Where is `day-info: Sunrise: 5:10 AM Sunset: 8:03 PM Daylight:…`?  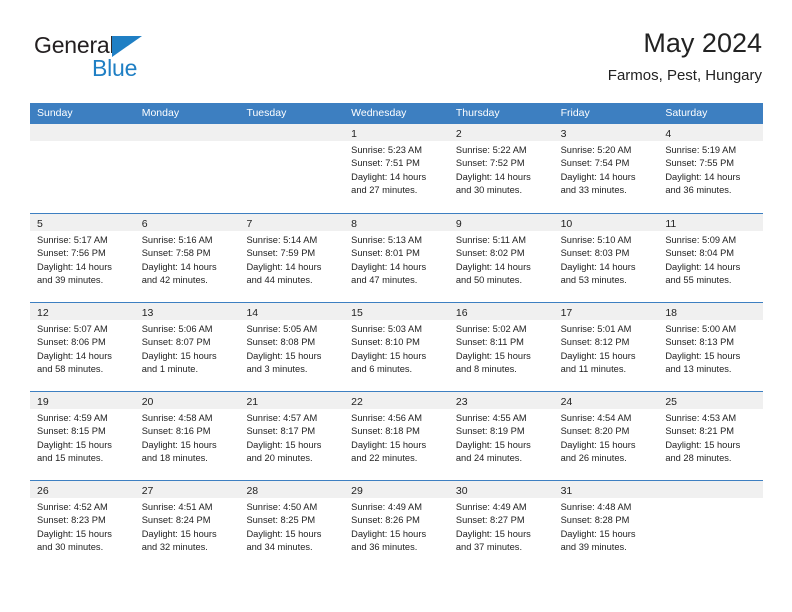 day-info: Sunrise: 5:10 AM Sunset: 8:03 PM Daylight:… is located at coordinates (606, 259).